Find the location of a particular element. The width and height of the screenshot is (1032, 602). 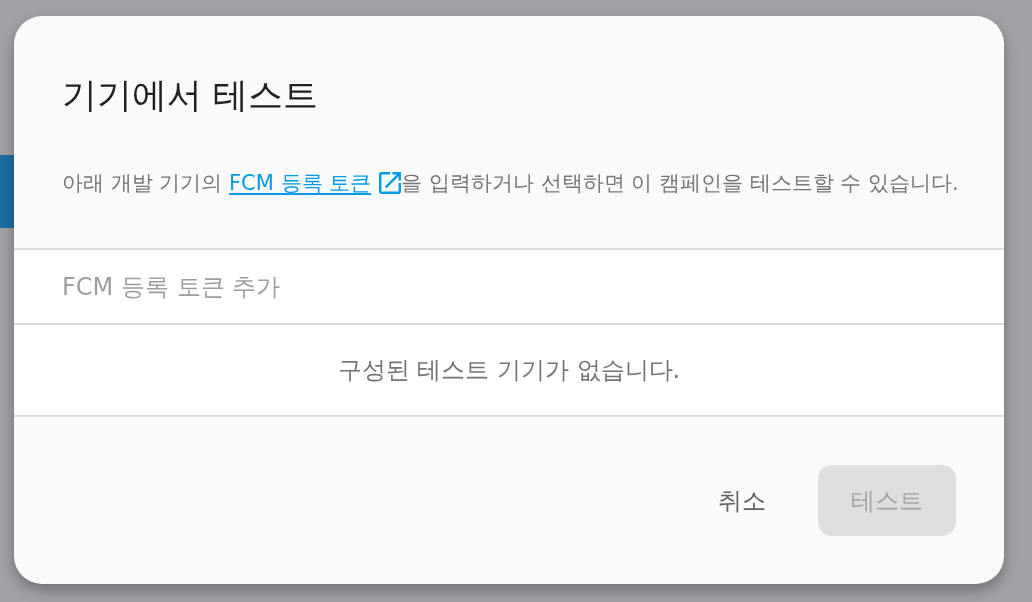

dialog-description: 아래 개발 기기의 FCM 등록 토큰 을 입력하거나 선택하면 이 캠페인을 테스트할 수 있습니다. is located at coordinates (511, 183).